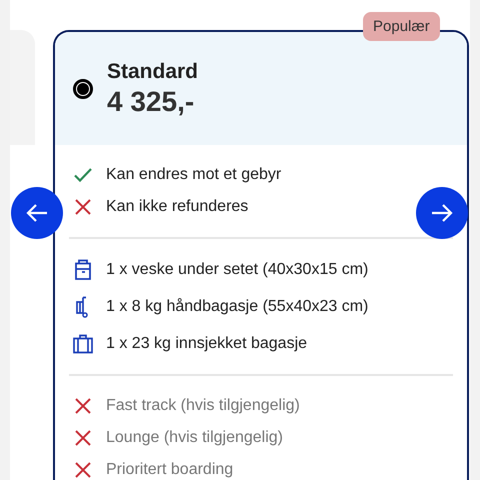 Image resolution: width=480 pixels, height=480 pixels. Describe the element at coordinates (194, 438) in the screenshot. I see `feature-text: Lounge (hvis tilgjengelig)` at that location.